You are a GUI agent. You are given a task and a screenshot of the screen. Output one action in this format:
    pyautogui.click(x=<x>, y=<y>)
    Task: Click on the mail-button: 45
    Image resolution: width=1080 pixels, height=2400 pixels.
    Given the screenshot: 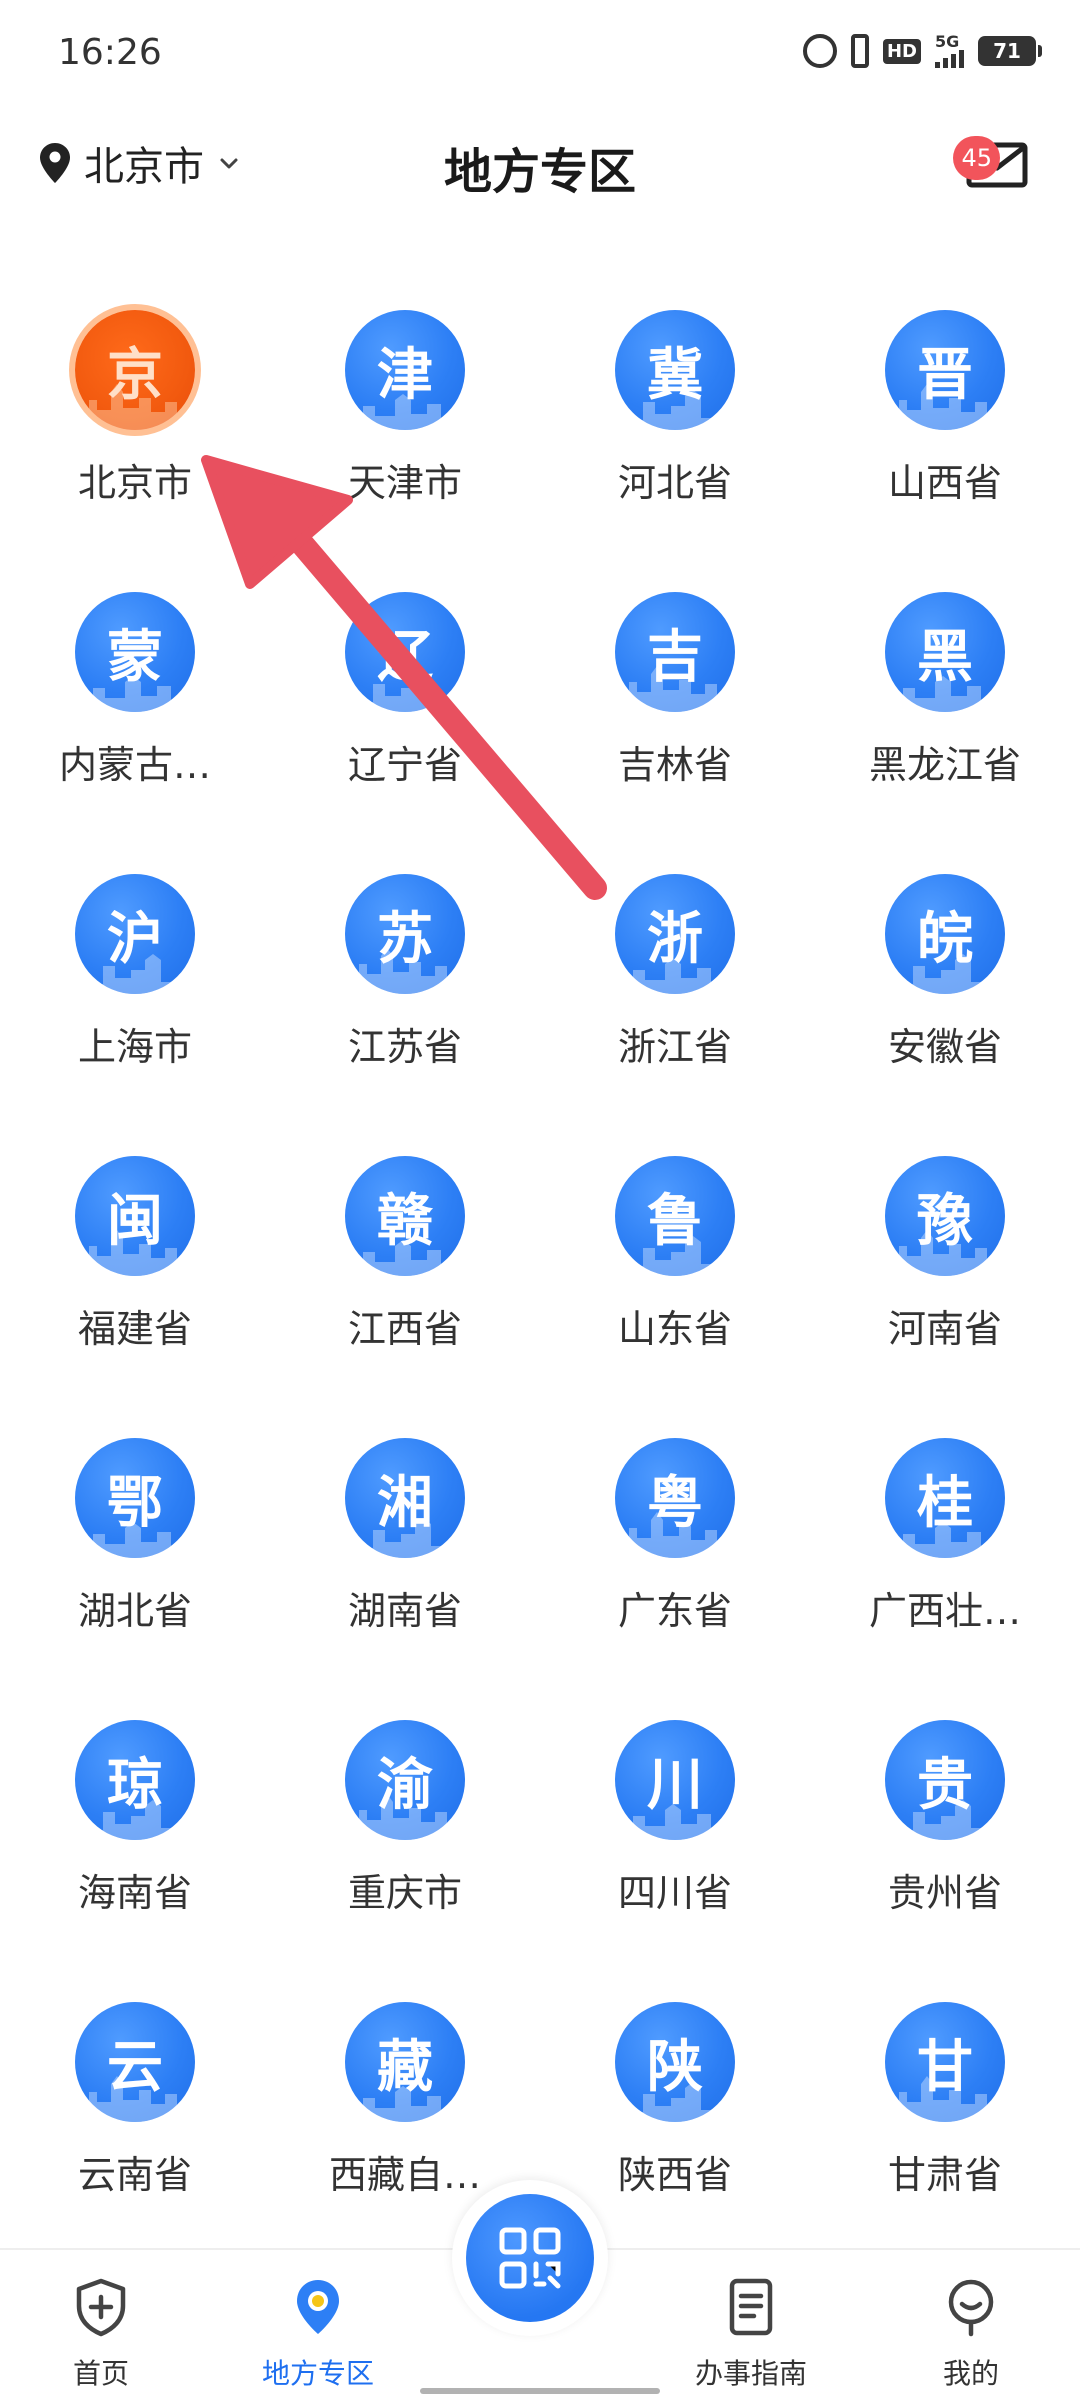 What is the action you would take?
    pyautogui.click(x=990, y=162)
    